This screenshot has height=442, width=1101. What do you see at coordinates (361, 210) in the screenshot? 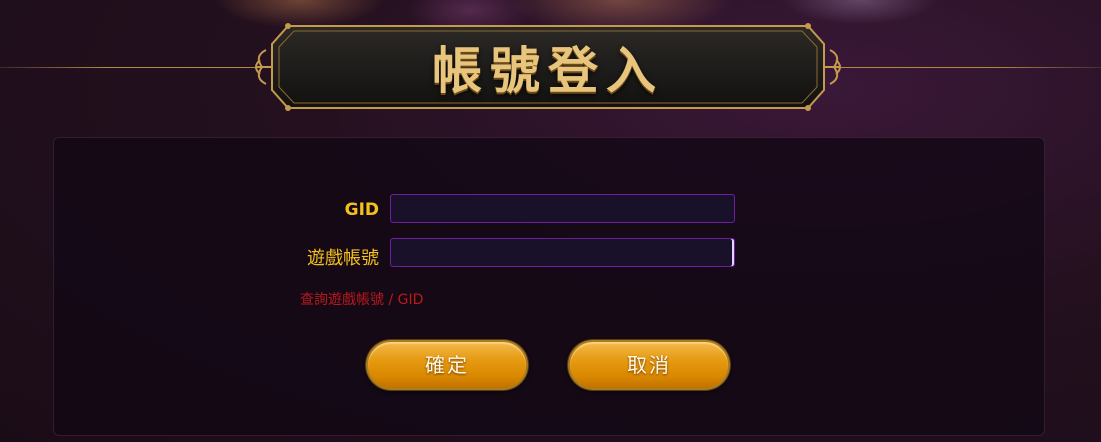
I see `gid-label: GID` at bounding box center [361, 210].